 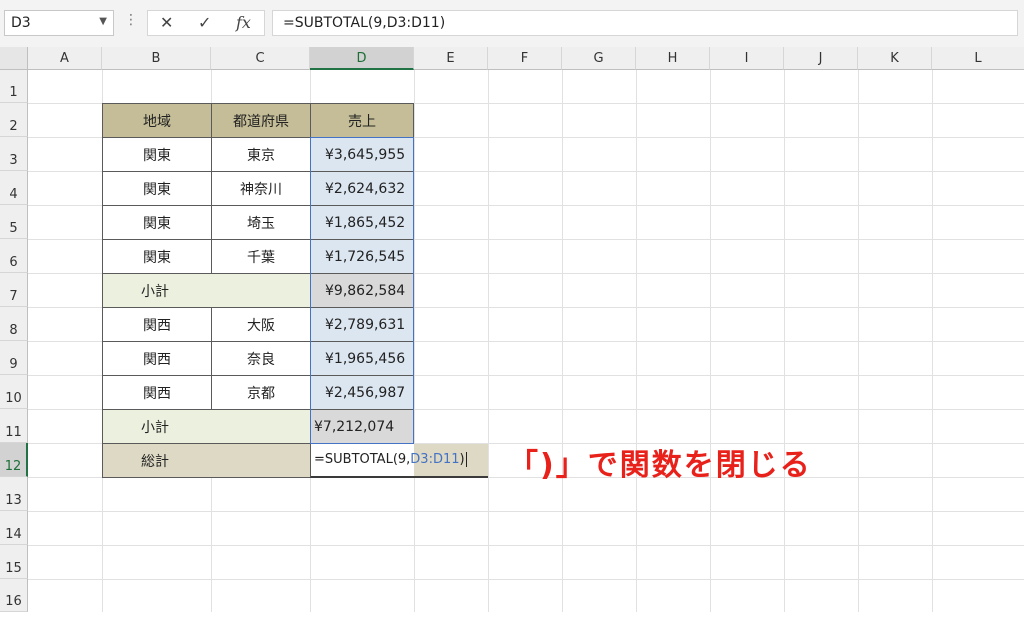 I want to click on name-box: D3 ▼, so click(x=59, y=23).